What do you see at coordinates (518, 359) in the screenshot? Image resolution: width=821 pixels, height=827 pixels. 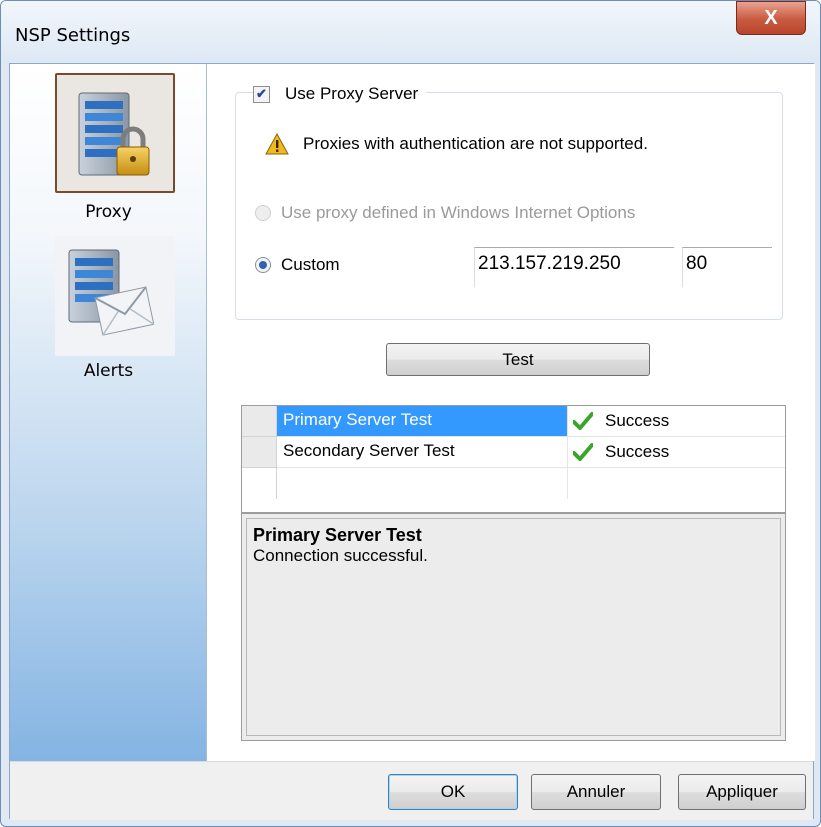 I see `test-button: Test` at bounding box center [518, 359].